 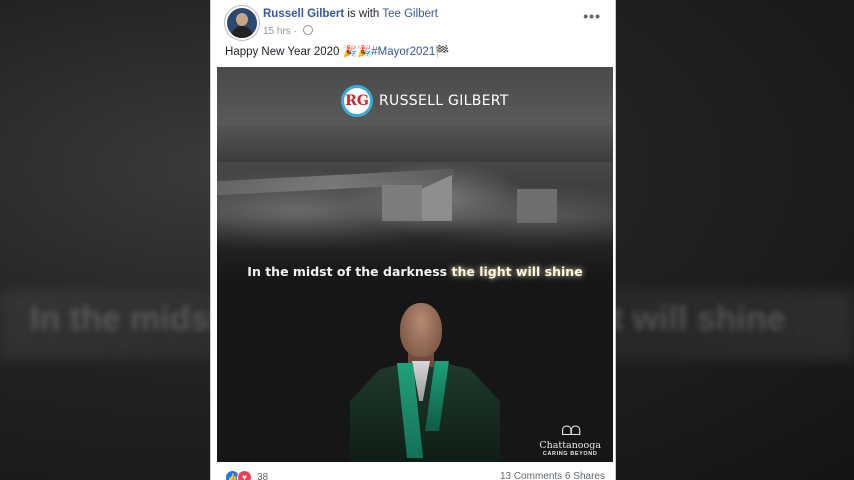 I want to click on globe-icon, so click(x=307, y=30).